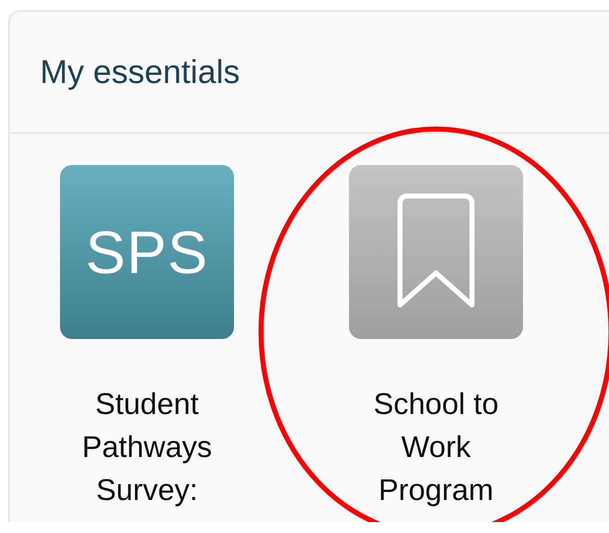 The height and width of the screenshot is (533, 609). What do you see at coordinates (436, 447) in the screenshot?
I see `tile-label: School to Work Program` at bounding box center [436, 447].